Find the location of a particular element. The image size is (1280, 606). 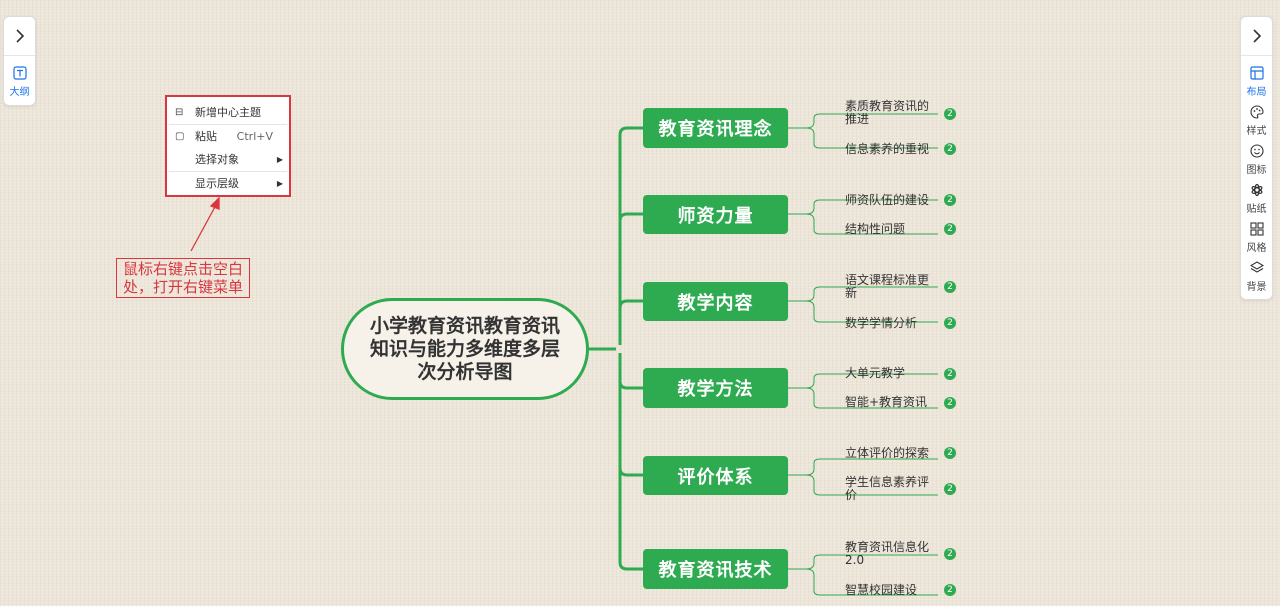

menu-item-label: 显示层级 is located at coordinates (217, 183).